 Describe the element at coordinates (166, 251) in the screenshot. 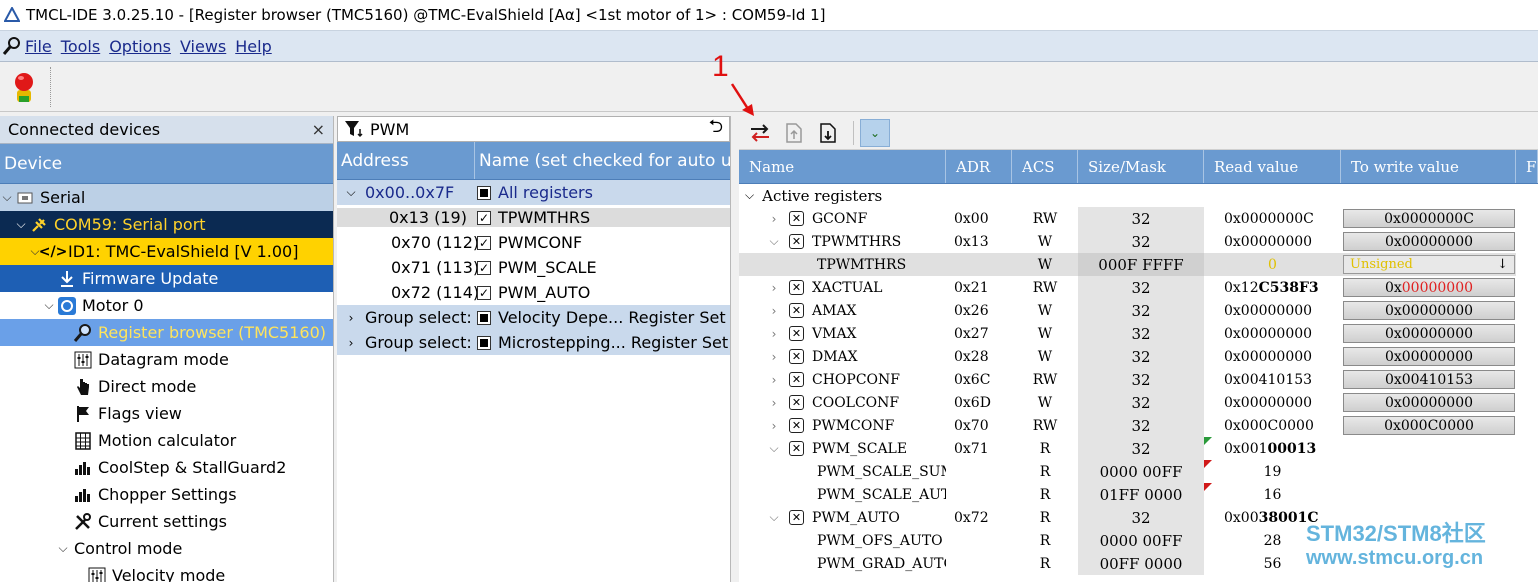

I see `tree-item-evalshield: ⌵ </> ID1: TMC-EvalShield [V 1.00]` at that location.